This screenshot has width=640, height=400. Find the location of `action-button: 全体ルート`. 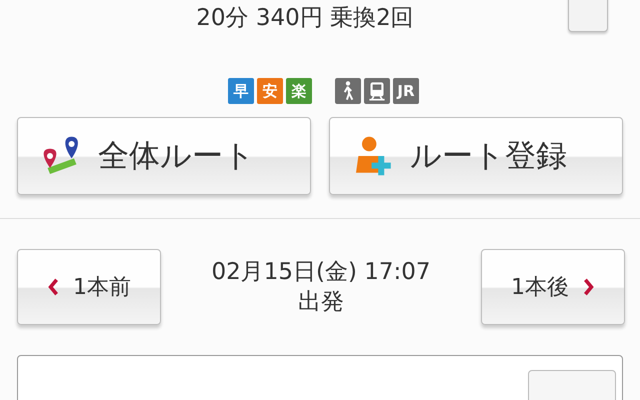

action-button: 全体ルート is located at coordinates (164, 156).